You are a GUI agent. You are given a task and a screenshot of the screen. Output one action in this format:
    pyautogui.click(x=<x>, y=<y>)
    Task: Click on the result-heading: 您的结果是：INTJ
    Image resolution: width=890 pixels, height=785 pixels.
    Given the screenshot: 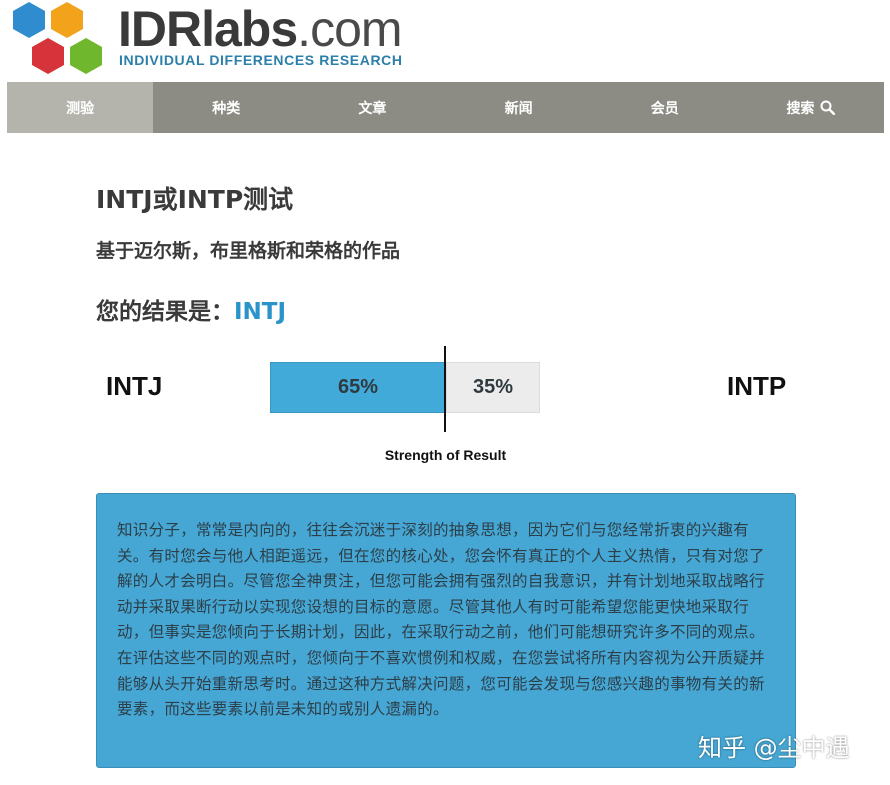 What is the action you would take?
    pyautogui.click(x=191, y=309)
    